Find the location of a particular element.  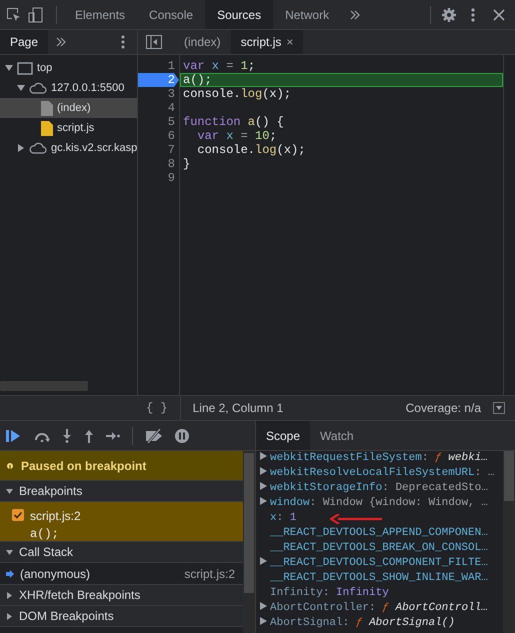

drawer-toggle-icon is located at coordinates (499, 408).